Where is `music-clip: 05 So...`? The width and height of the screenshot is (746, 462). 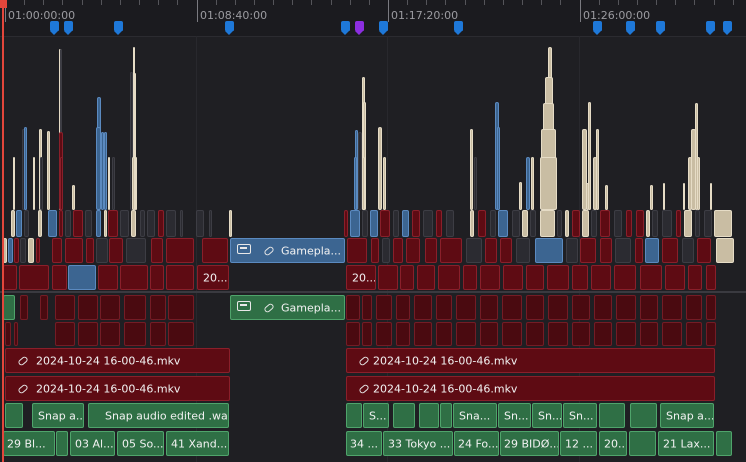
music-clip: 05 So... is located at coordinates (140, 443).